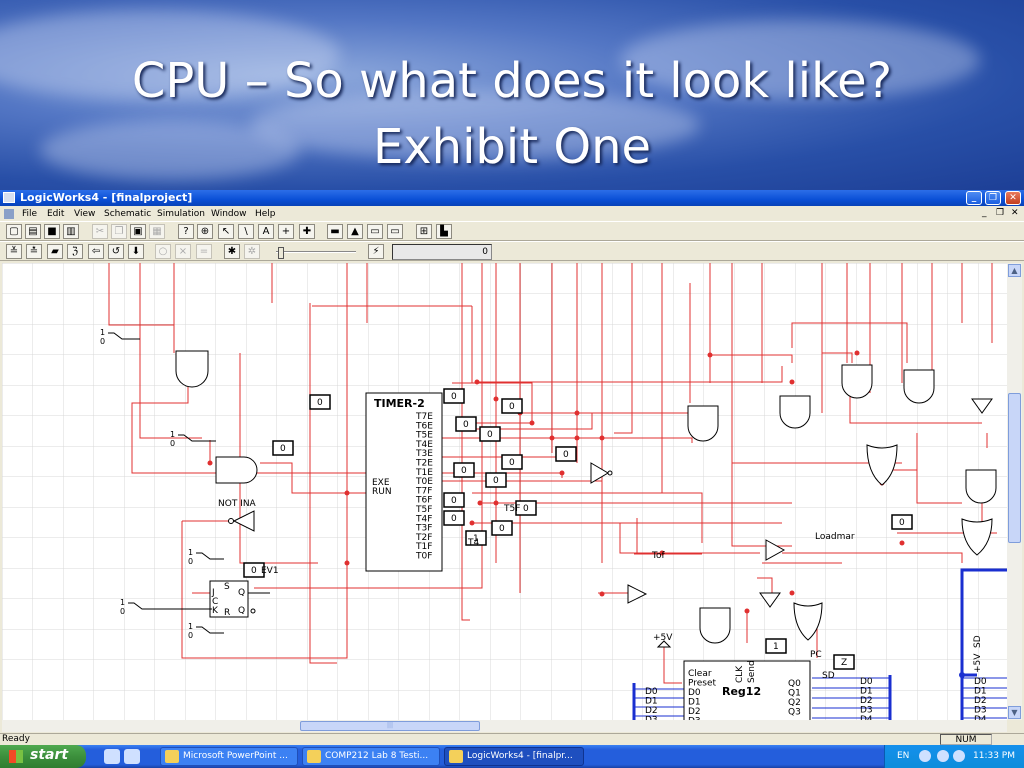 Image resolution: width=1024 pixels, height=768 pixels. What do you see at coordinates (376, 251) in the screenshot?
I see `lightning-icon: ⚡` at bounding box center [376, 251].